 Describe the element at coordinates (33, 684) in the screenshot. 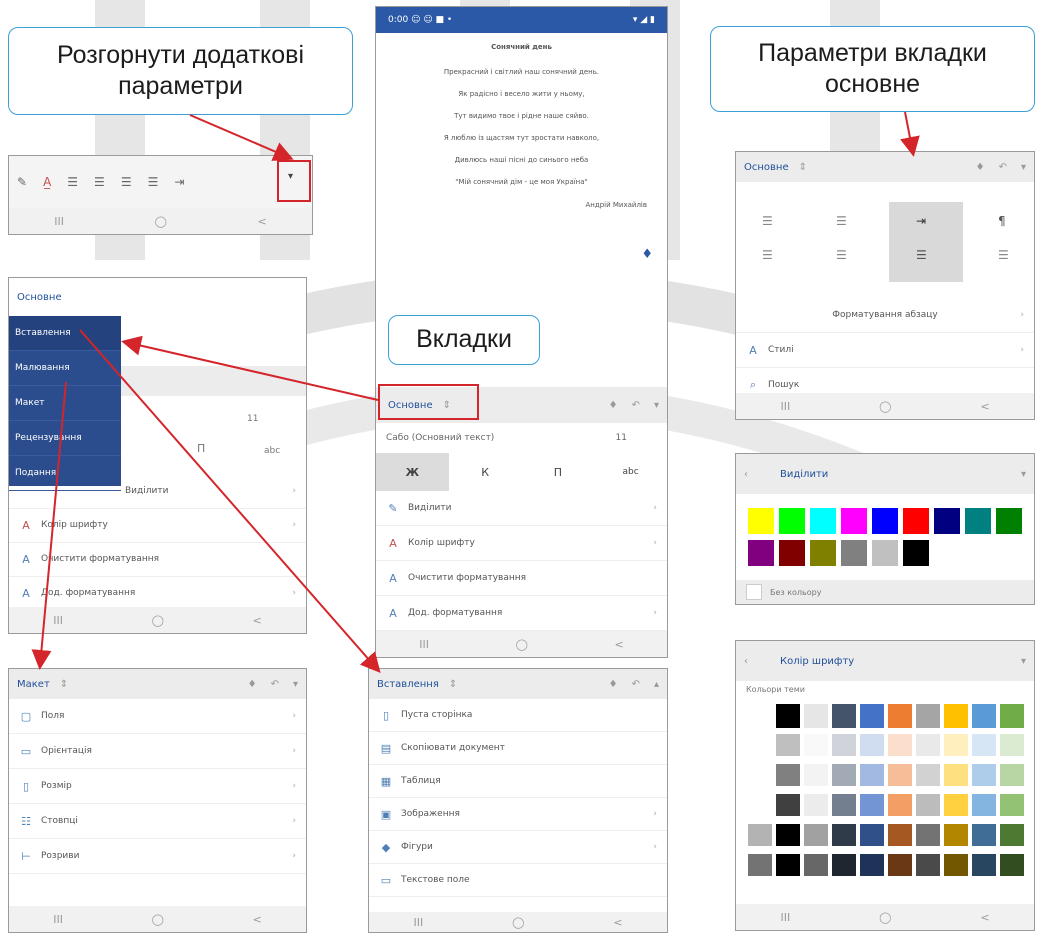

I see `layout-tab-label: Макет` at that location.